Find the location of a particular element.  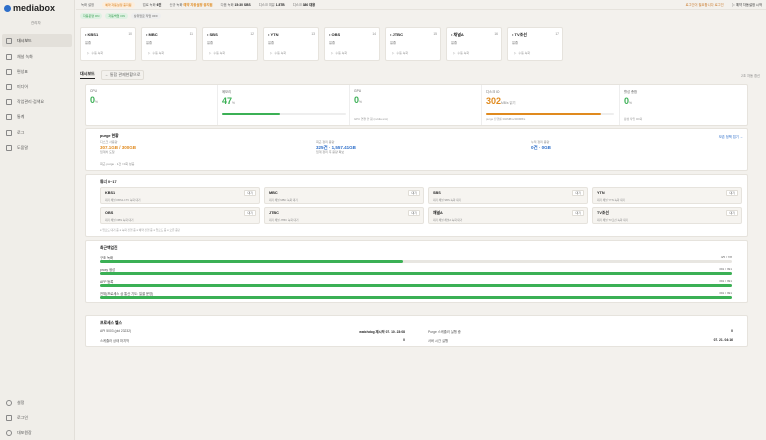

channel-card: • TV조선 17 유휴 ▷ 수동 녹화 is located at coordinates (535, 44).